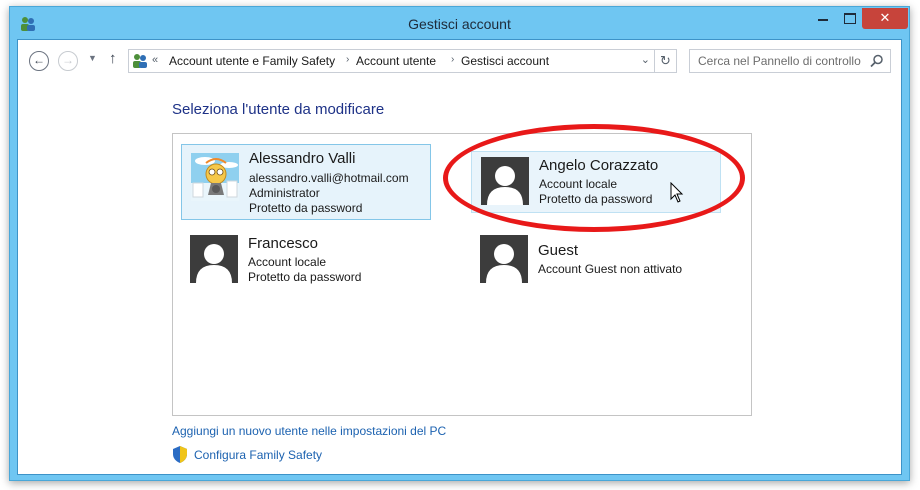 This screenshot has height=490, width=920. Describe the element at coordinates (779, 61) in the screenshot. I see `search-placeholder: Cerca nel Pannello di controllo` at that location.